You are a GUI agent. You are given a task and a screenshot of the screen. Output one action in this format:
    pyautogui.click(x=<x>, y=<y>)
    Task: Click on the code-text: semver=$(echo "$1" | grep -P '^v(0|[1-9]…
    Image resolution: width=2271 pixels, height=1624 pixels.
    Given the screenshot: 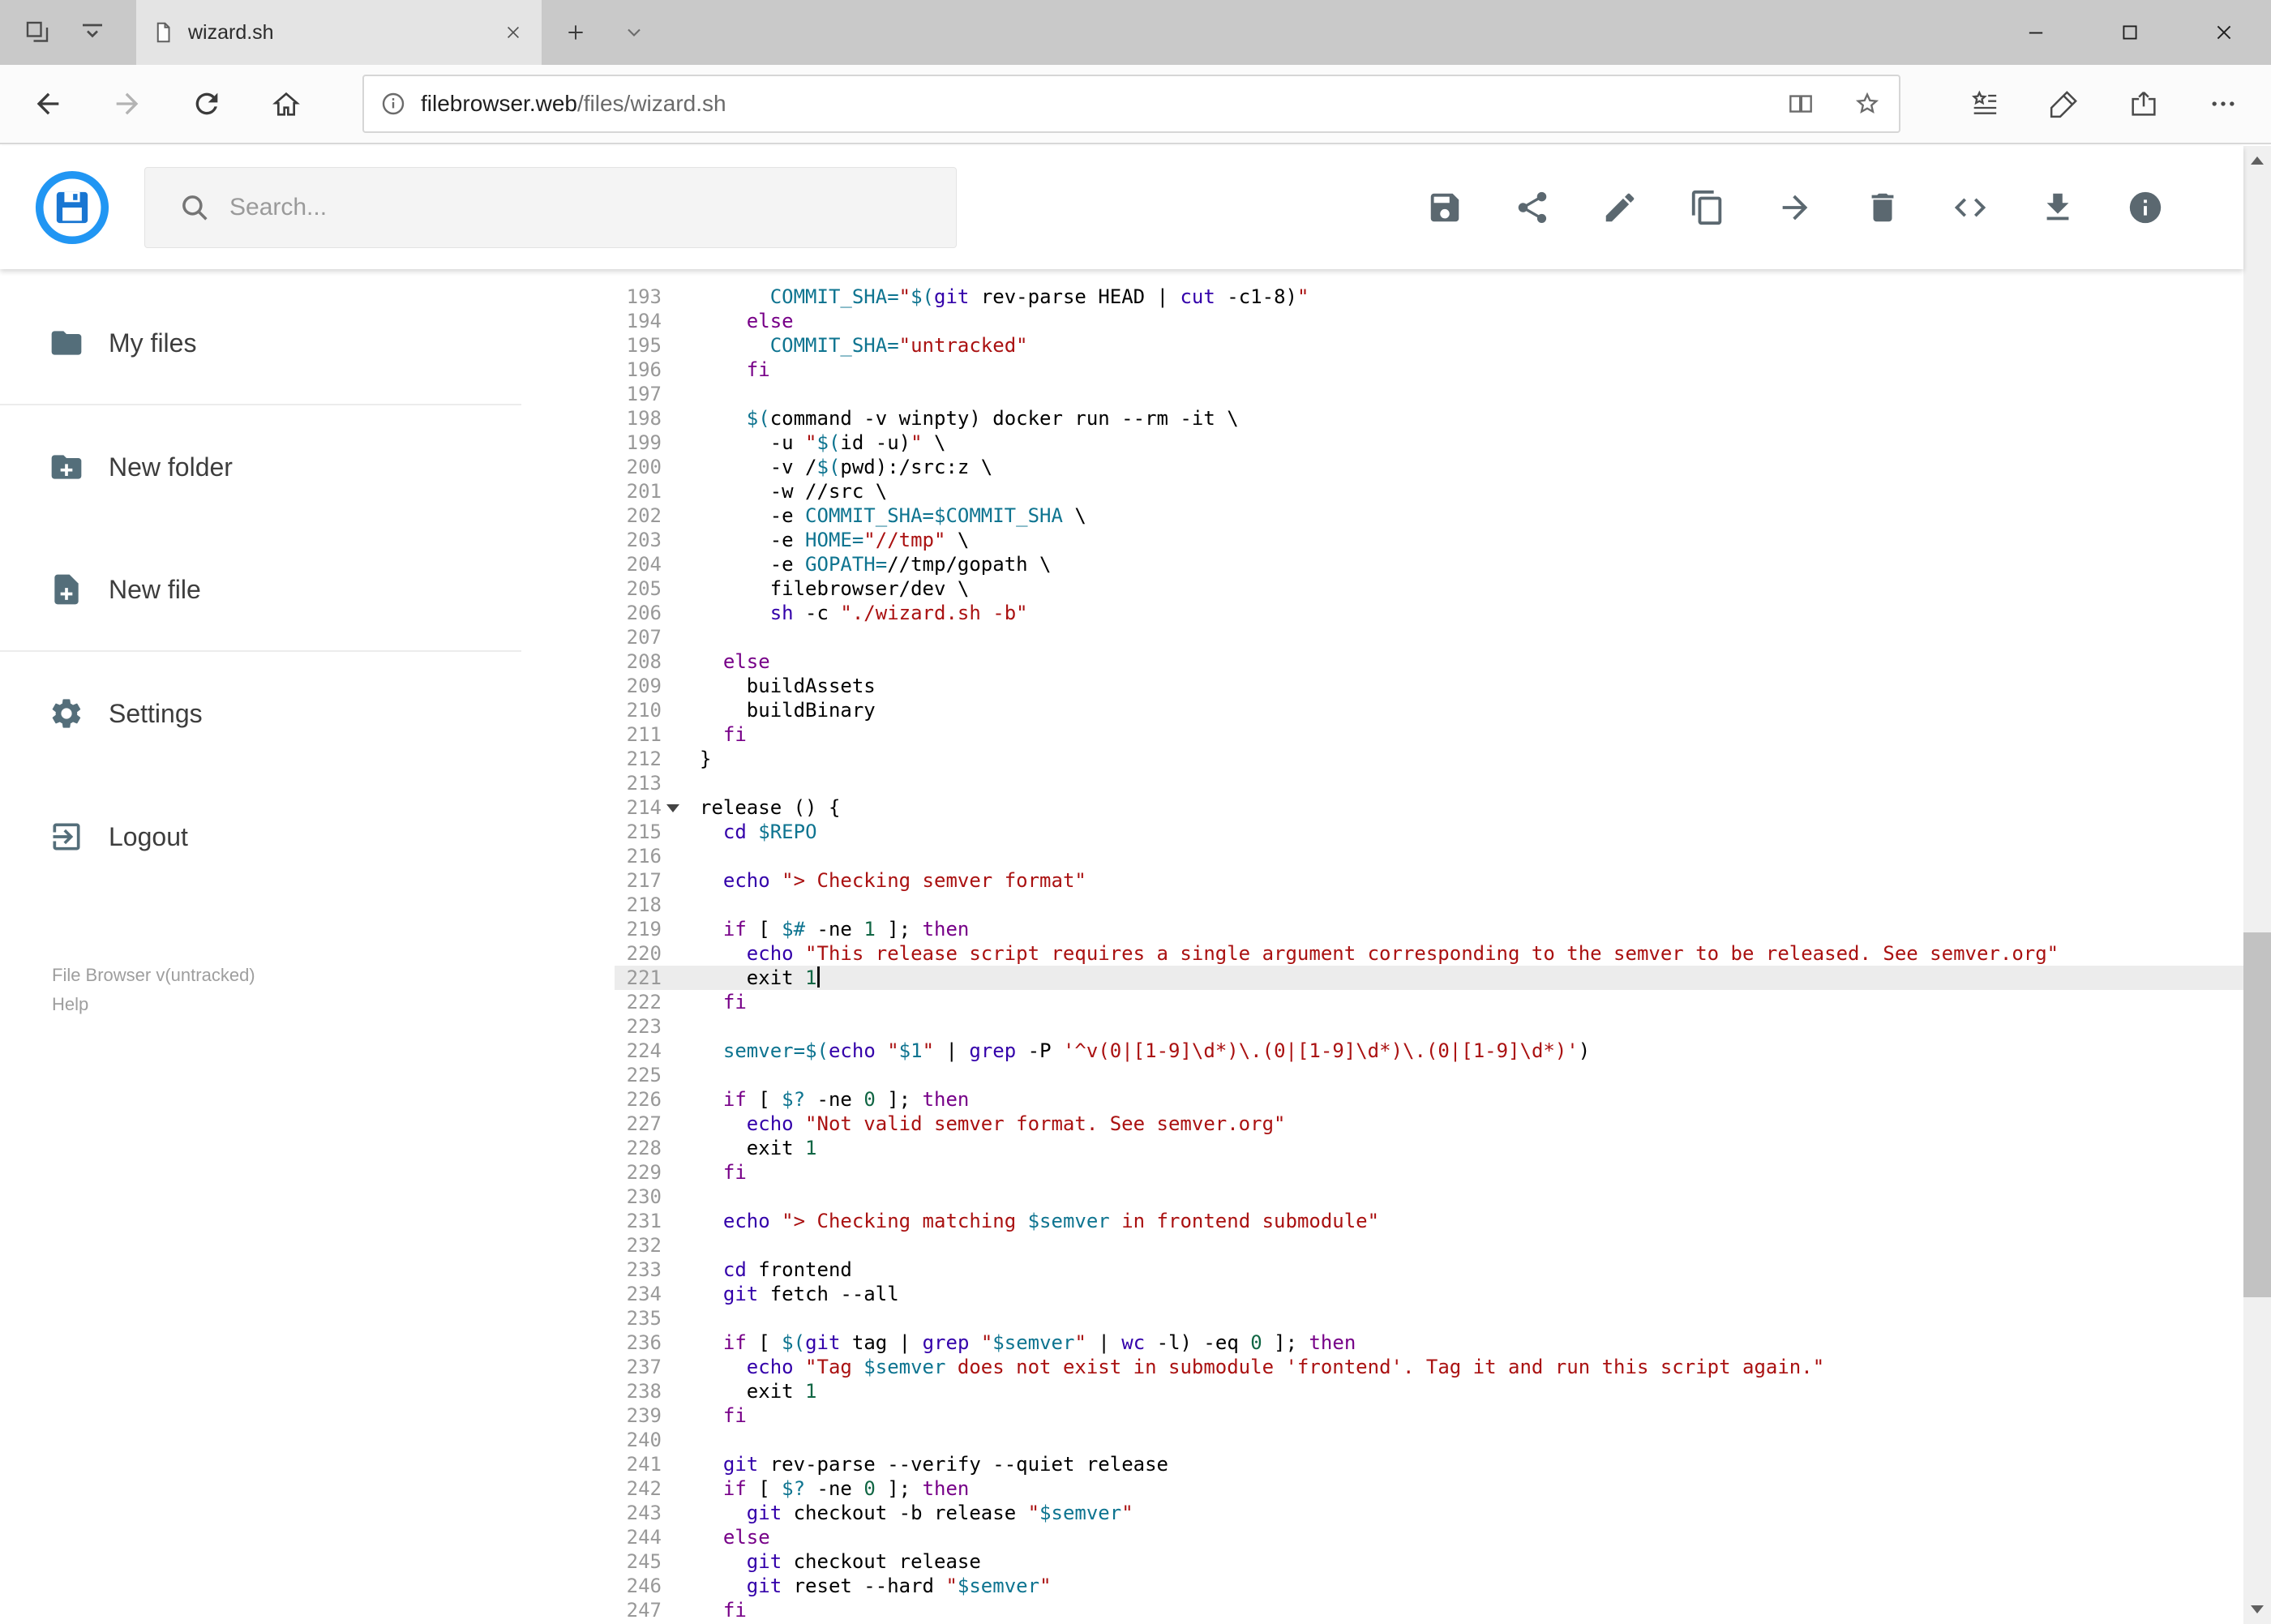 What is the action you would take?
    pyautogui.click(x=1156, y=1051)
    